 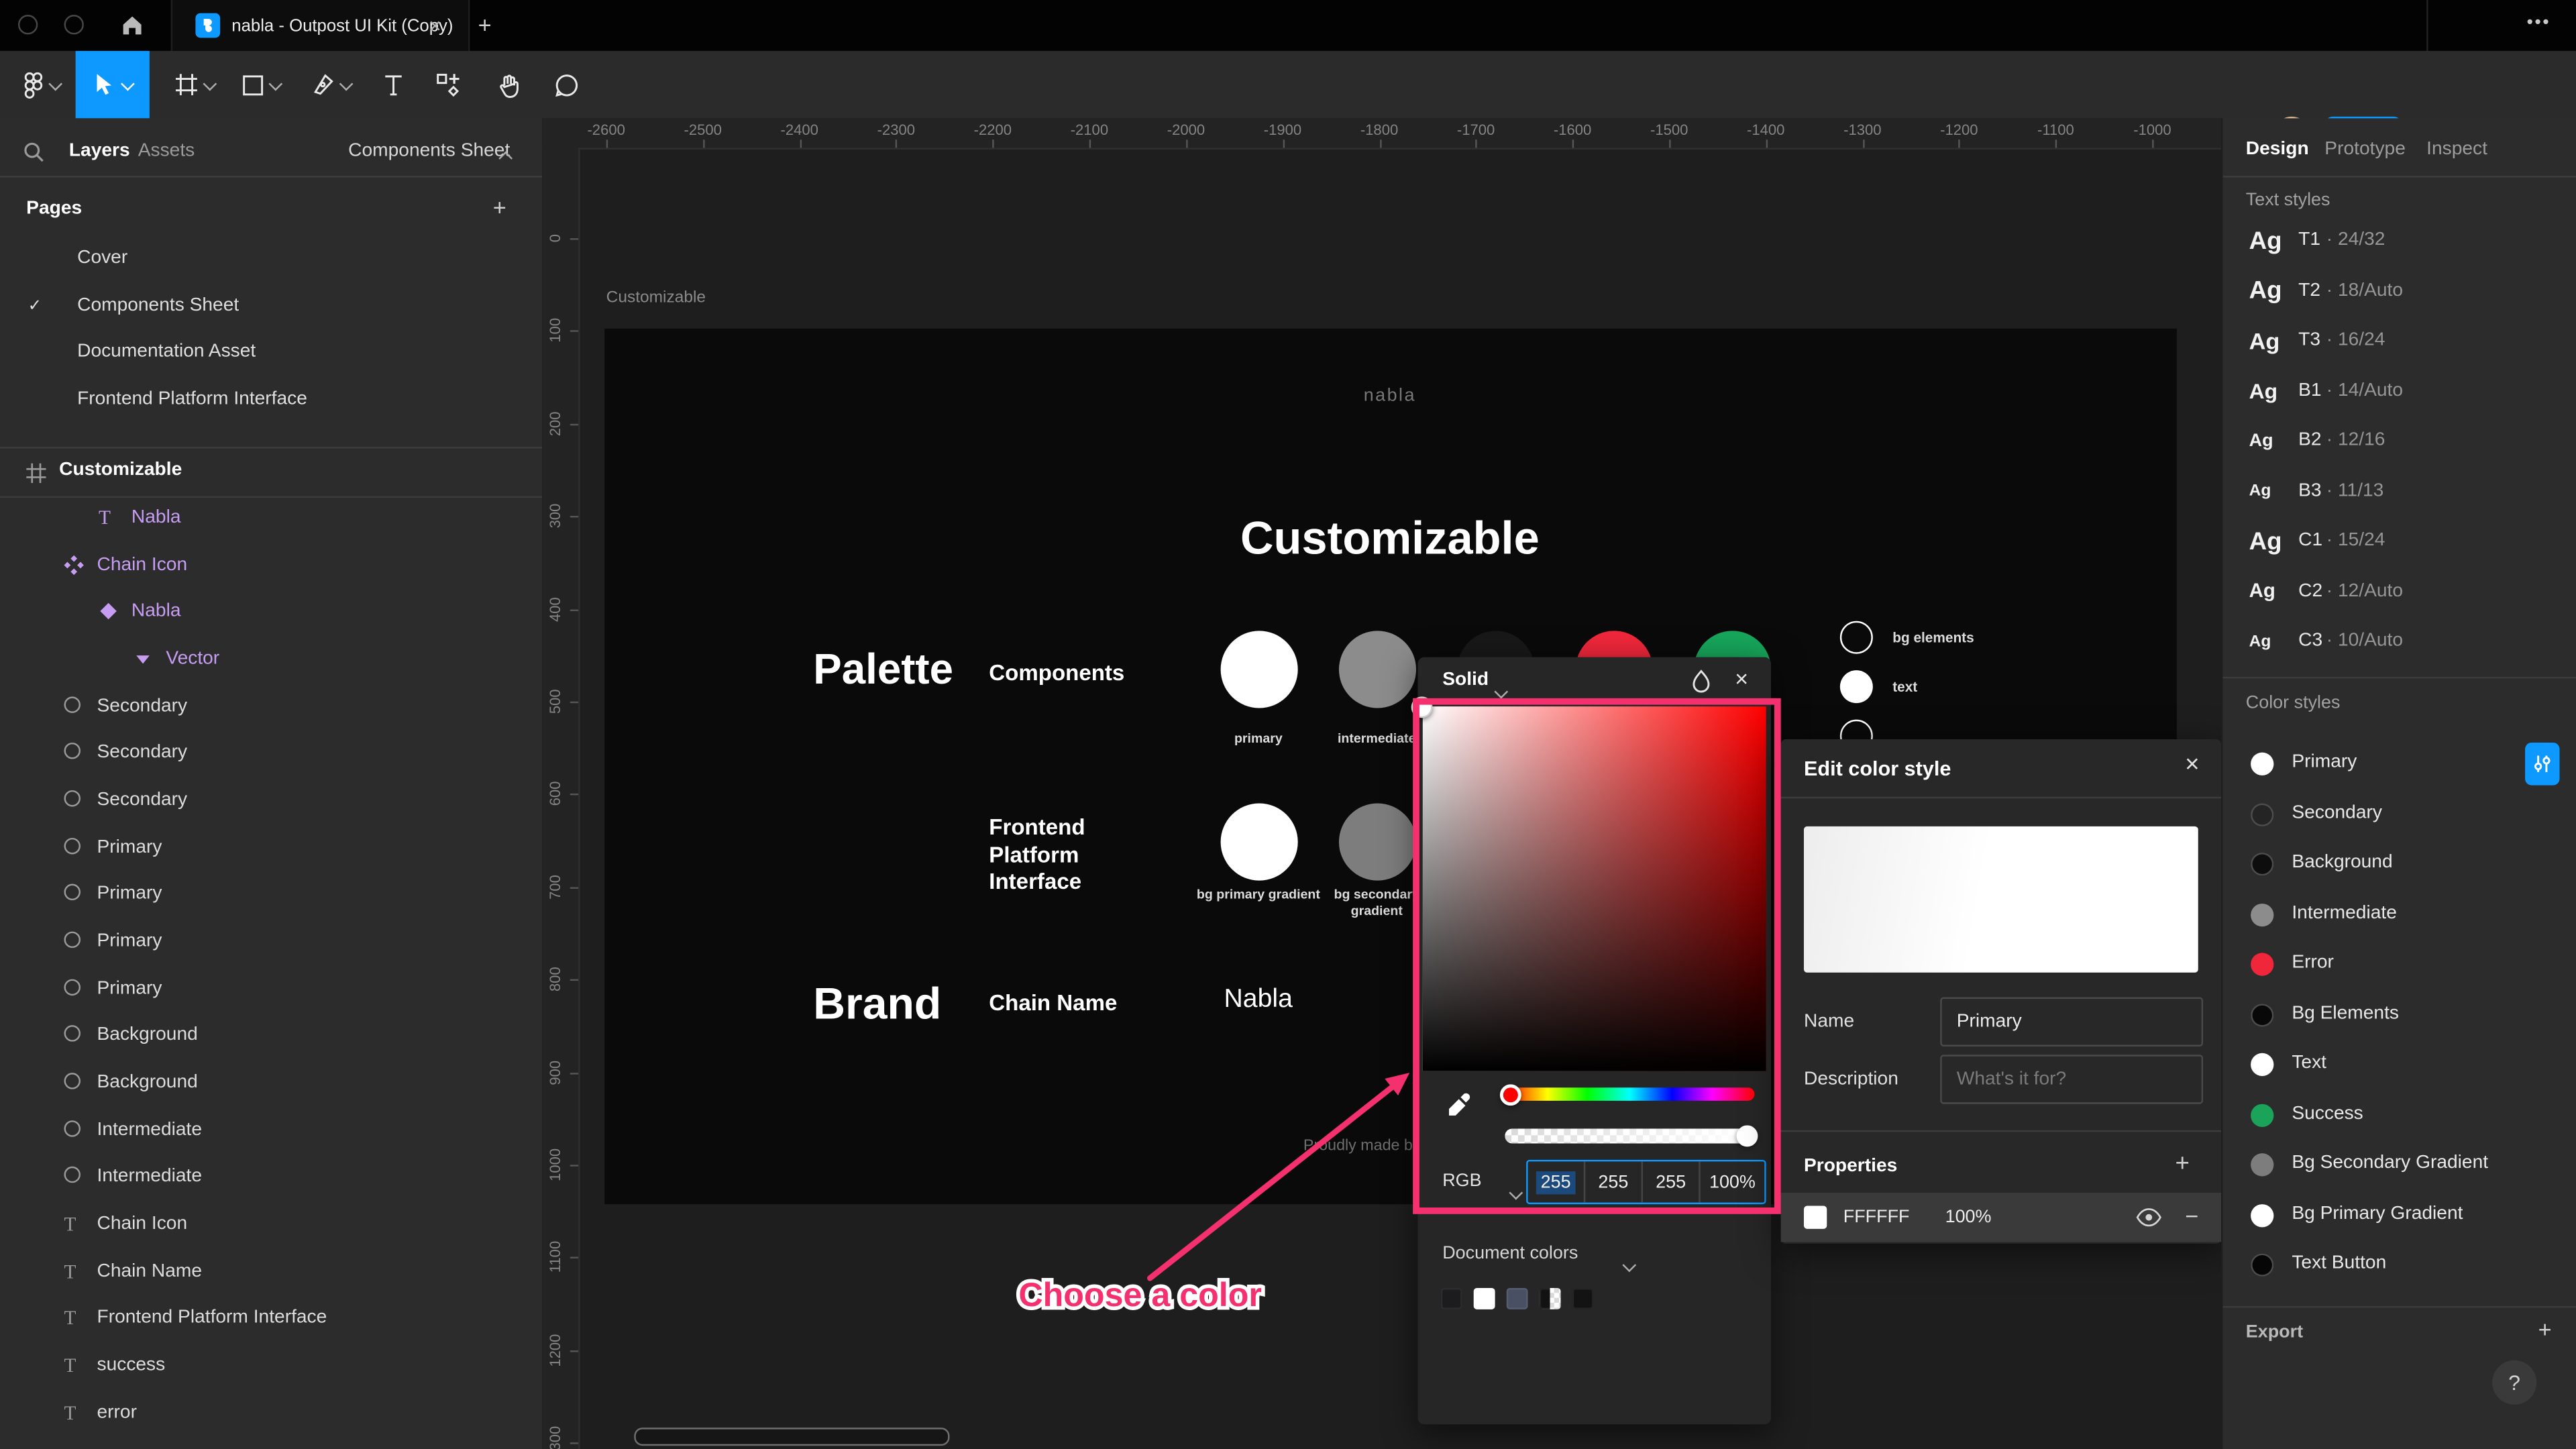 I want to click on add-page-button: +, so click(x=499, y=207).